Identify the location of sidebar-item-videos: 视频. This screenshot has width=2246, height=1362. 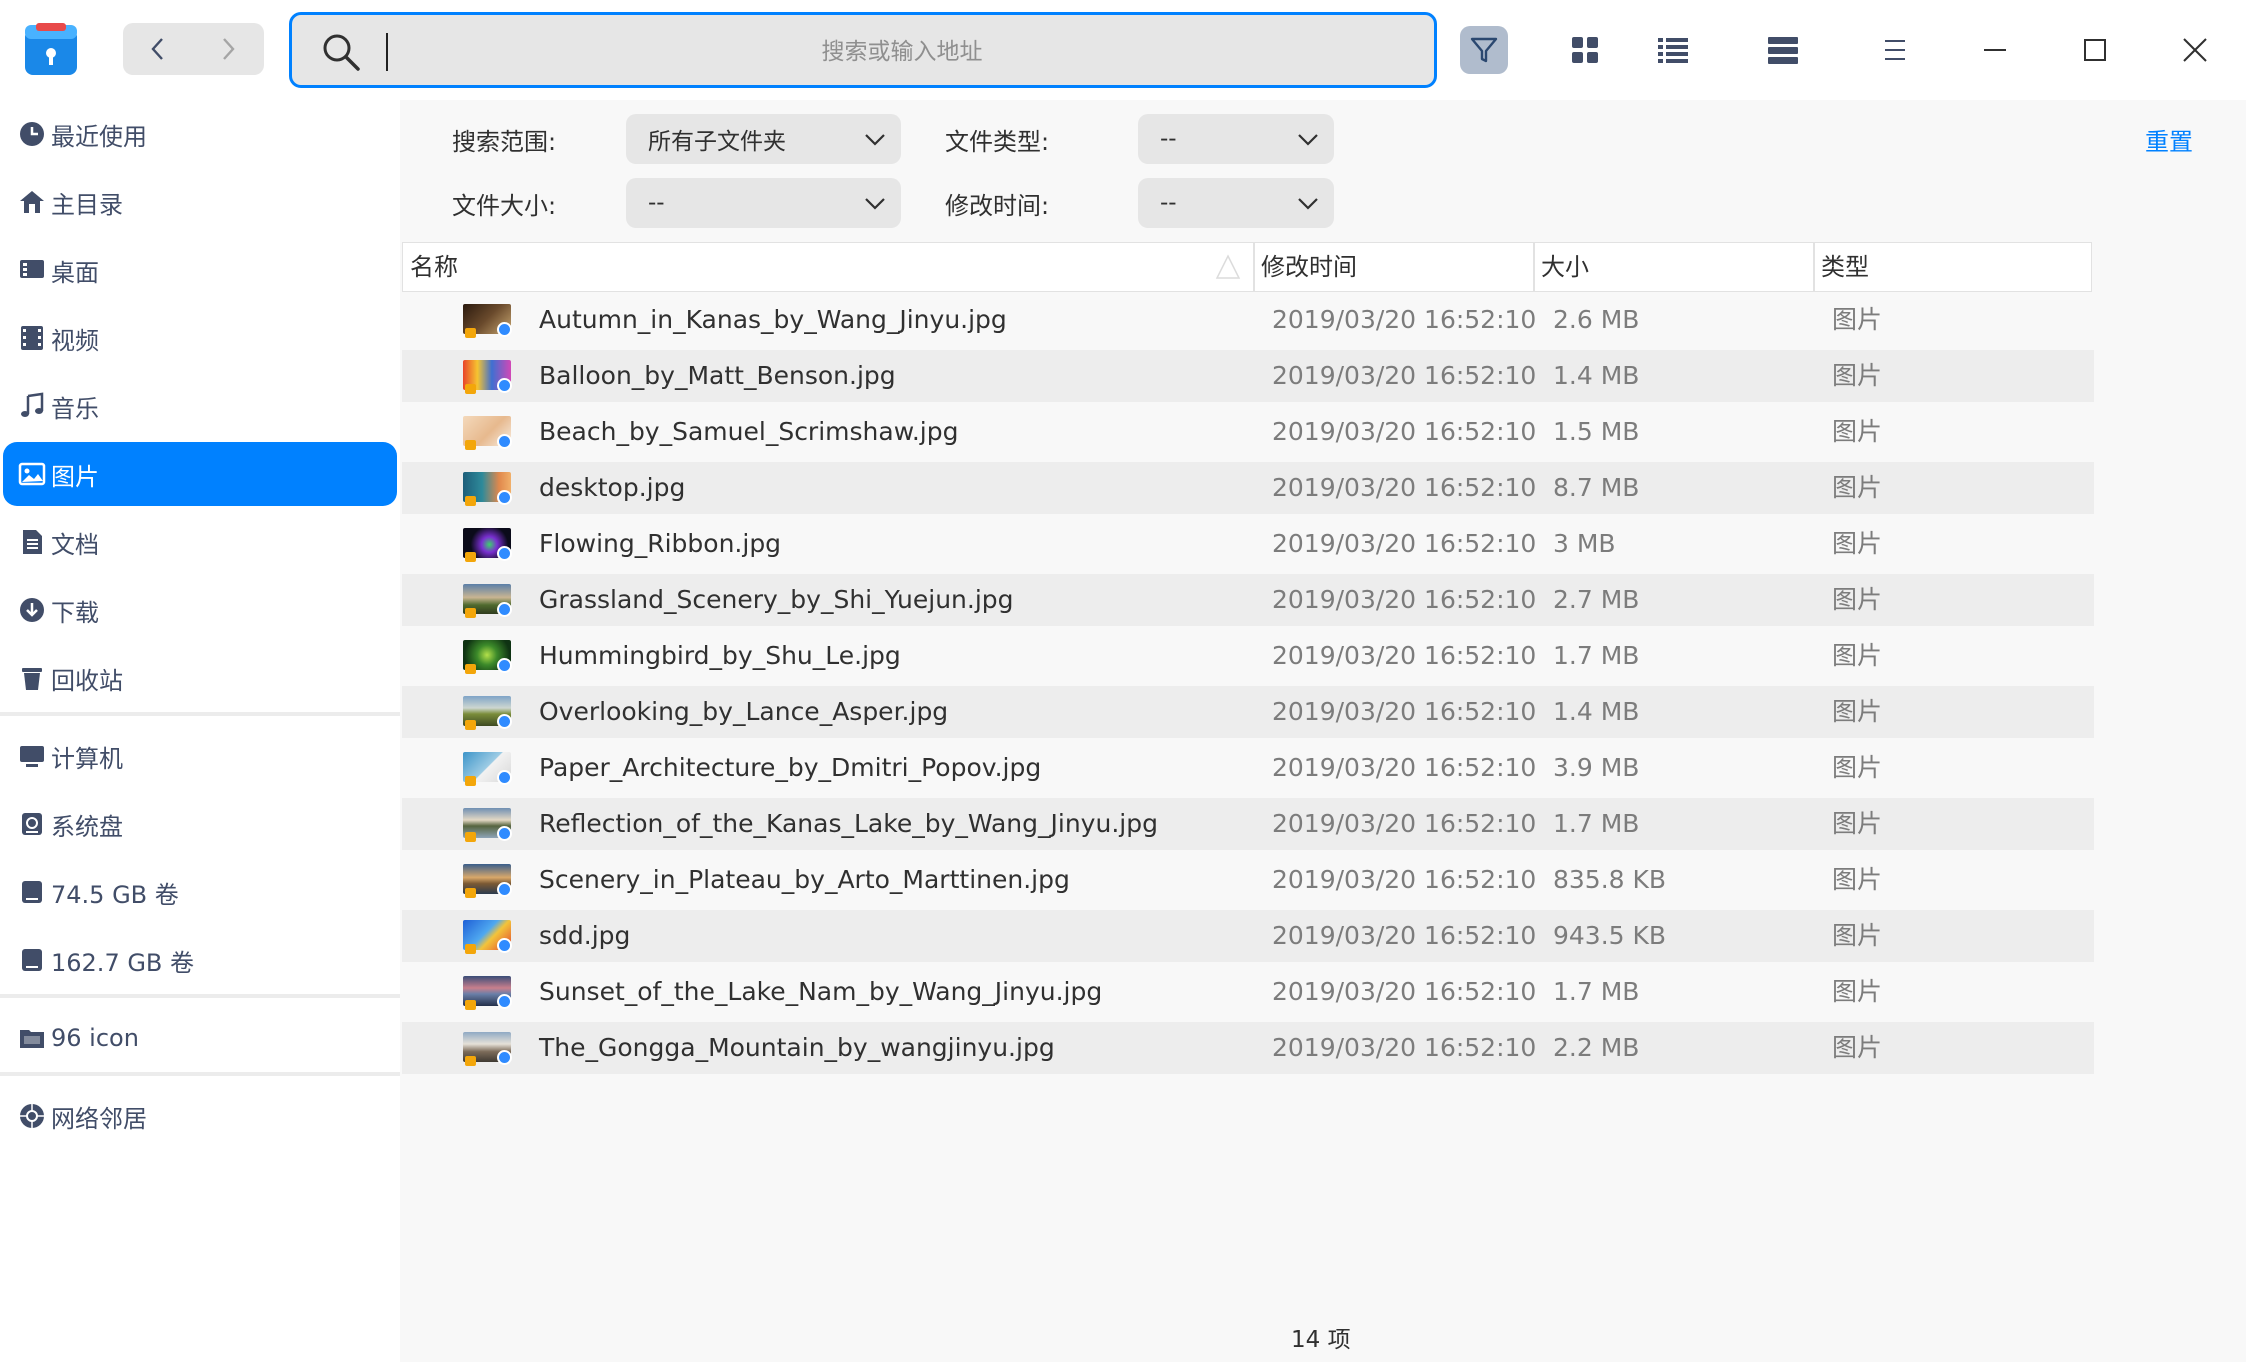
(200, 338).